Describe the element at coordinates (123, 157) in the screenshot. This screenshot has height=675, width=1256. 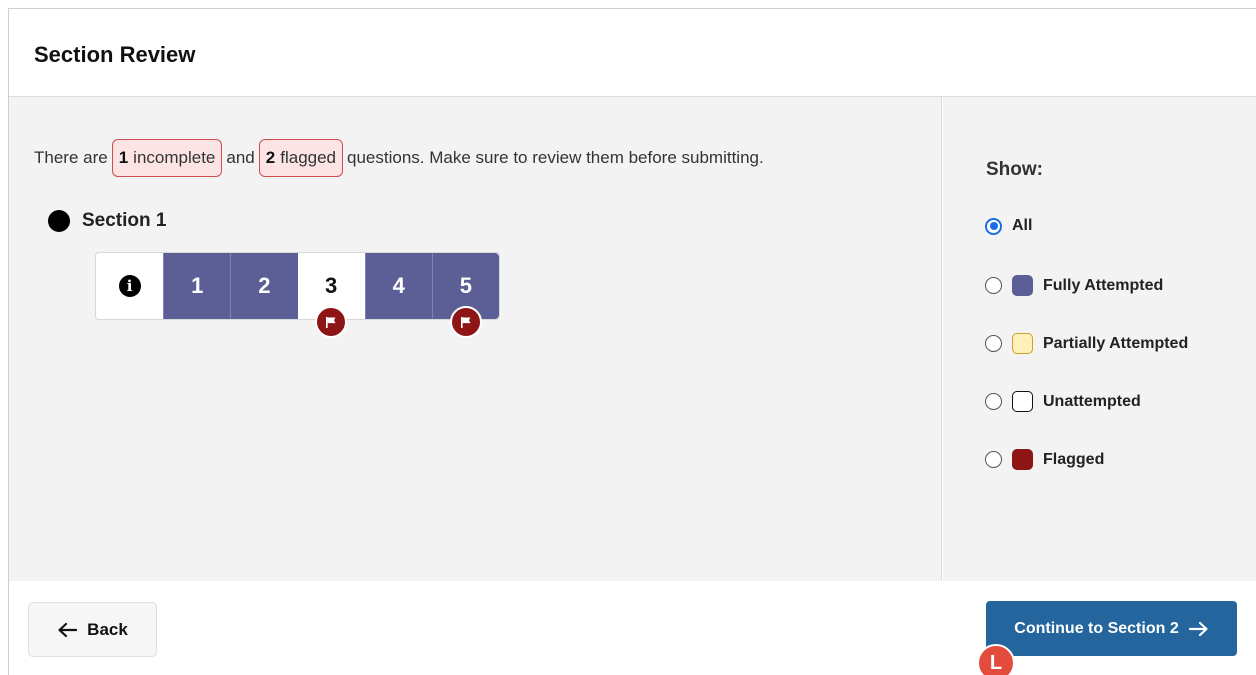
I see `incomplete-count: 1` at that location.